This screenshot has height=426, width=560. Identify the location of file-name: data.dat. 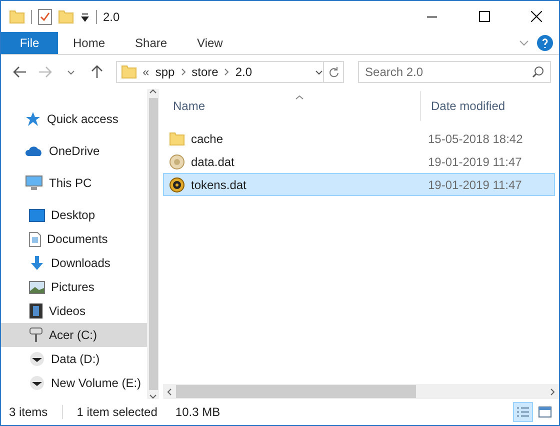
(212, 161).